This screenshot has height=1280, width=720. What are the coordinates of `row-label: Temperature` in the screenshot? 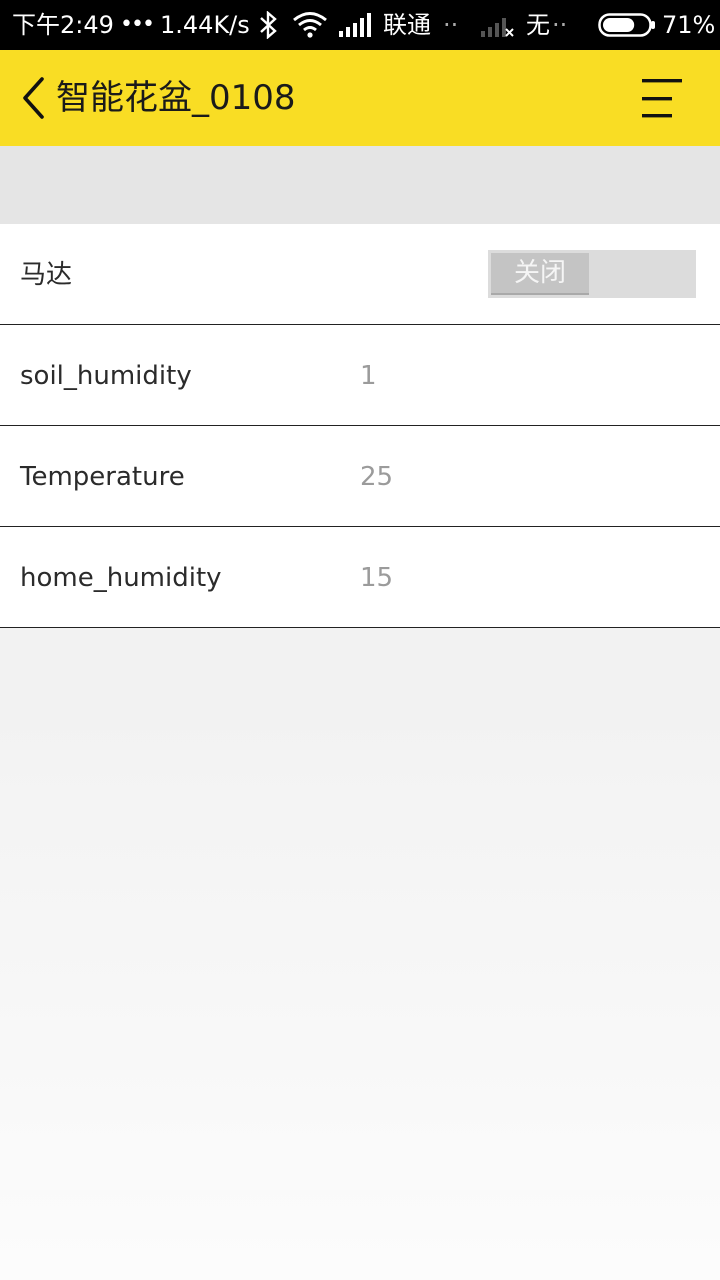 It's located at (102, 477).